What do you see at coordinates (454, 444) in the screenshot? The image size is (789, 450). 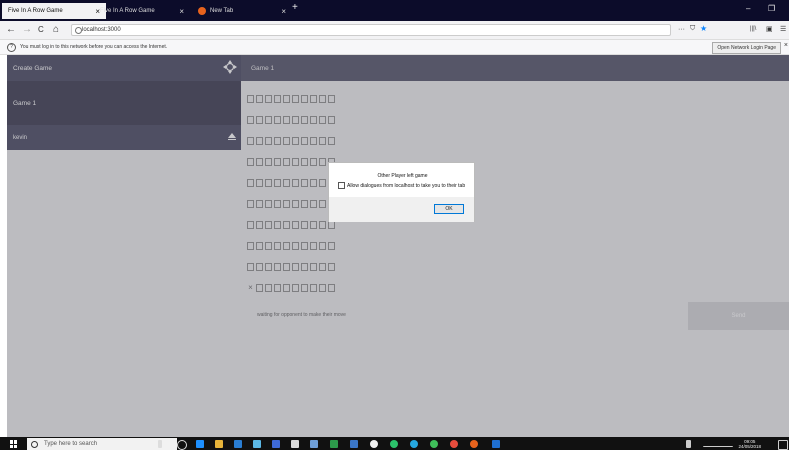 I see `chrome-icon` at bounding box center [454, 444].